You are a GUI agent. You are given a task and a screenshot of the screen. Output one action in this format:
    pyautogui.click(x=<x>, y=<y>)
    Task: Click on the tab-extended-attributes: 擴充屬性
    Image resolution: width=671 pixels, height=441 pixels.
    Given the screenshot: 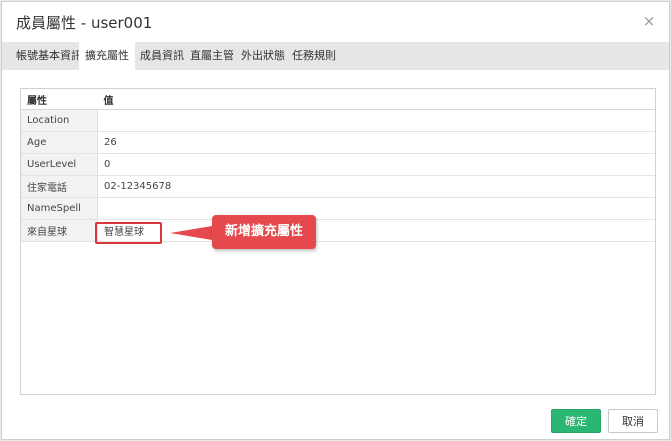 What is the action you would take?
    pyautogui.click(x=107, y=56)
    